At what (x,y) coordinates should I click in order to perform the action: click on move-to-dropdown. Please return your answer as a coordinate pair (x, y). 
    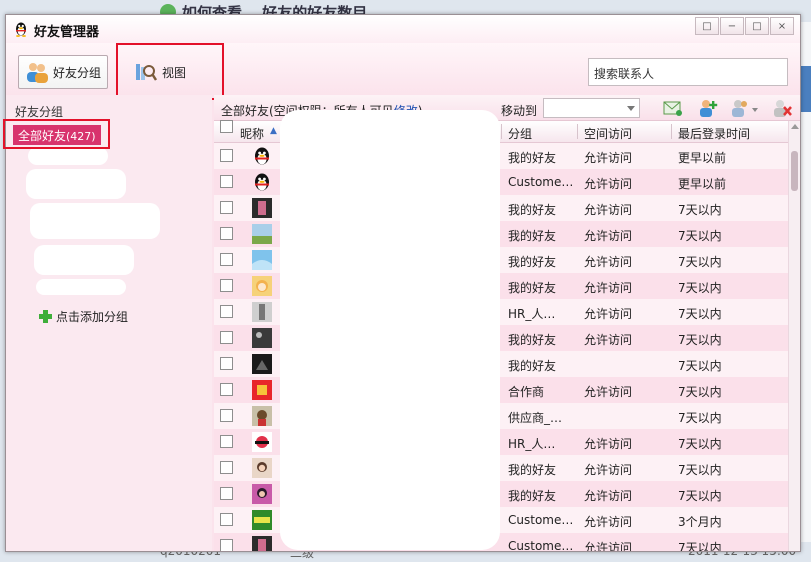
    Looking at the image, I should click on (591, 108).